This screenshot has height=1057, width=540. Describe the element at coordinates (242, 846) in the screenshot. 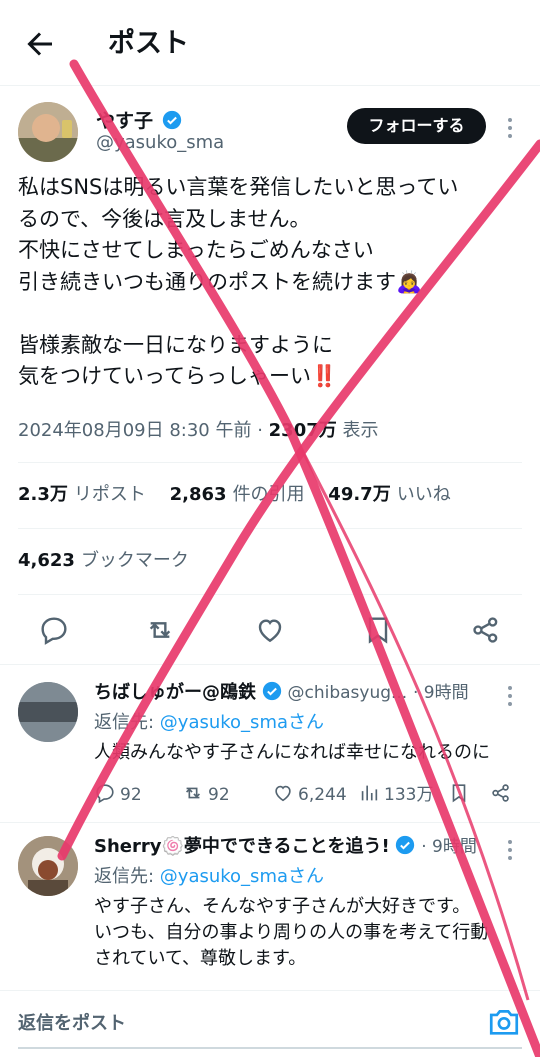

I see `reply-author-name: Sherry🍥夢中でできることを追う!` at that location.